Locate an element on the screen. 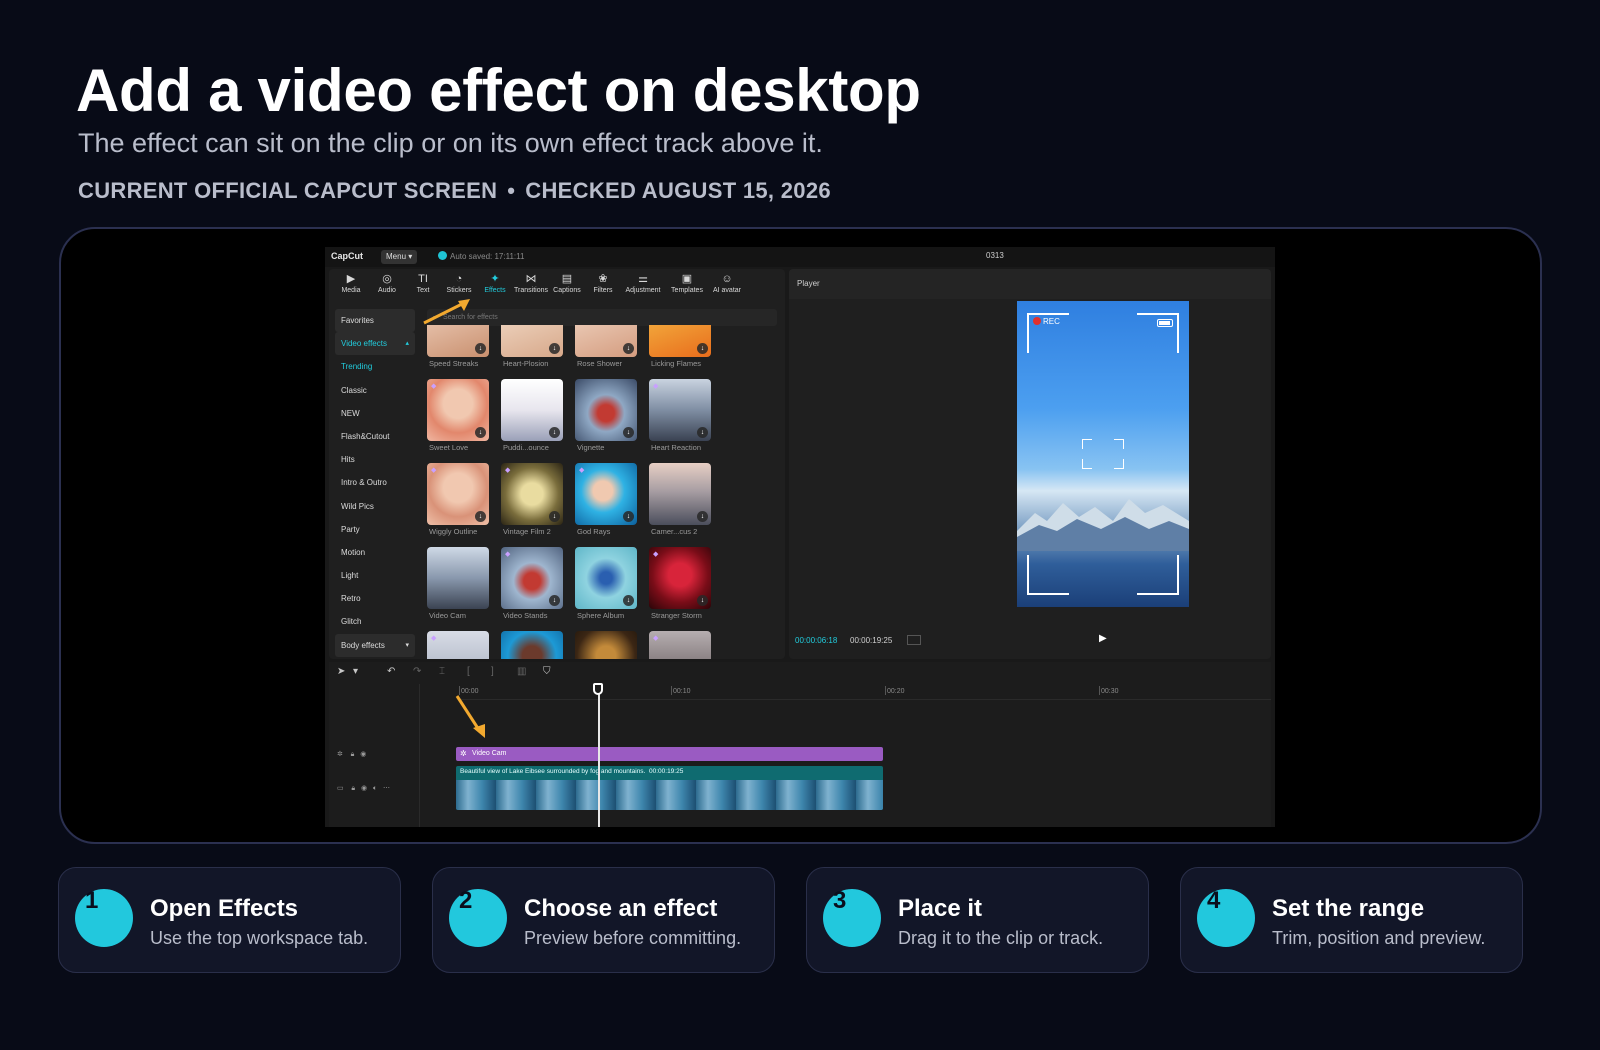  time-ruler: 00:00 00:10 00:20 00:30 is located at coordinates (865, 693).